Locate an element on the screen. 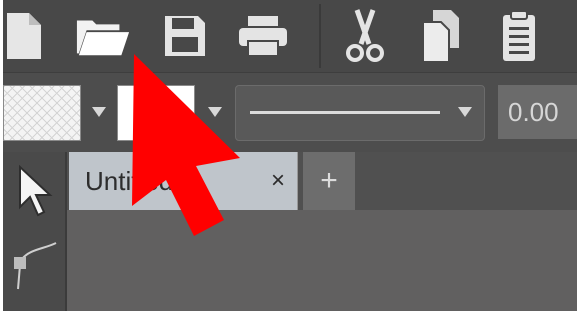 The height and width of the screenshot is (314, 580). cut-button is located at coordinates (365, 36).